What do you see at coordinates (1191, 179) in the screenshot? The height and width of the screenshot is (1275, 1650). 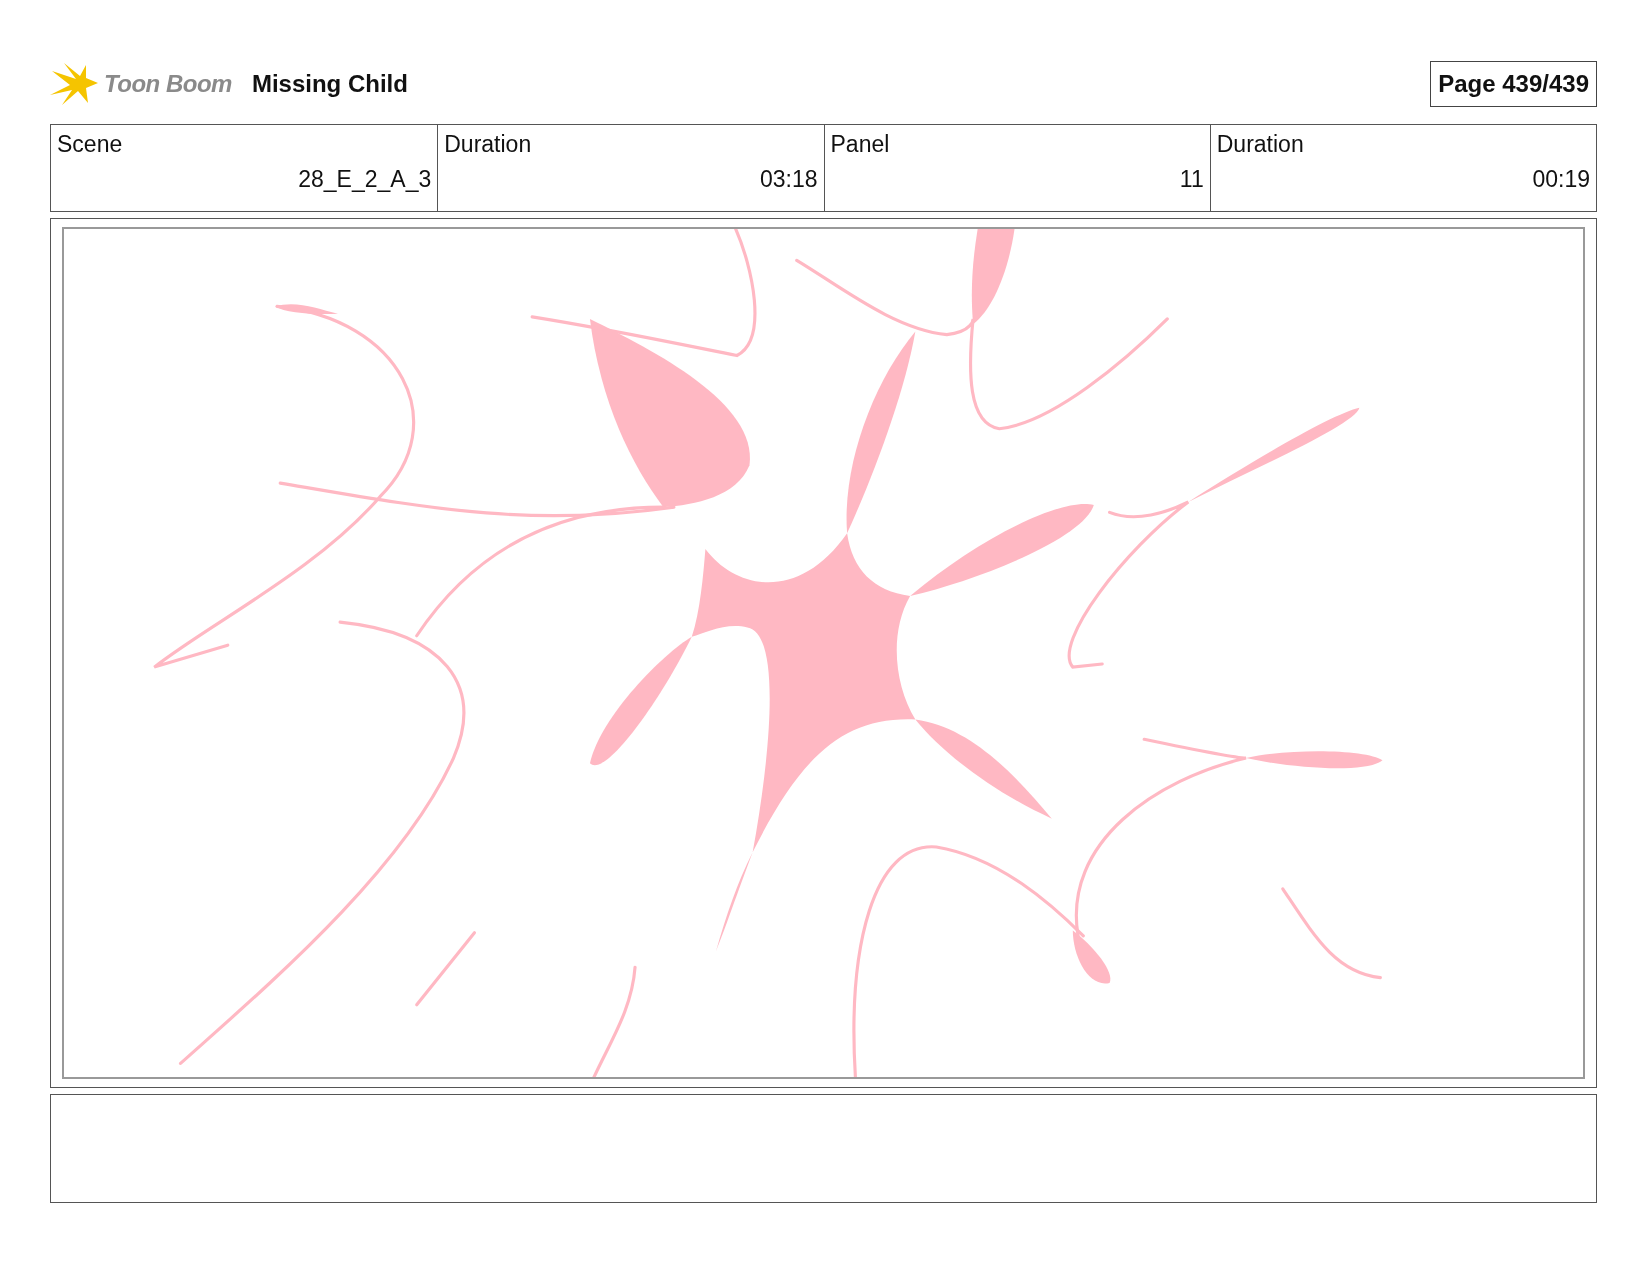 I see `table-cell-text: 11` at bounding box center [1191, 179].